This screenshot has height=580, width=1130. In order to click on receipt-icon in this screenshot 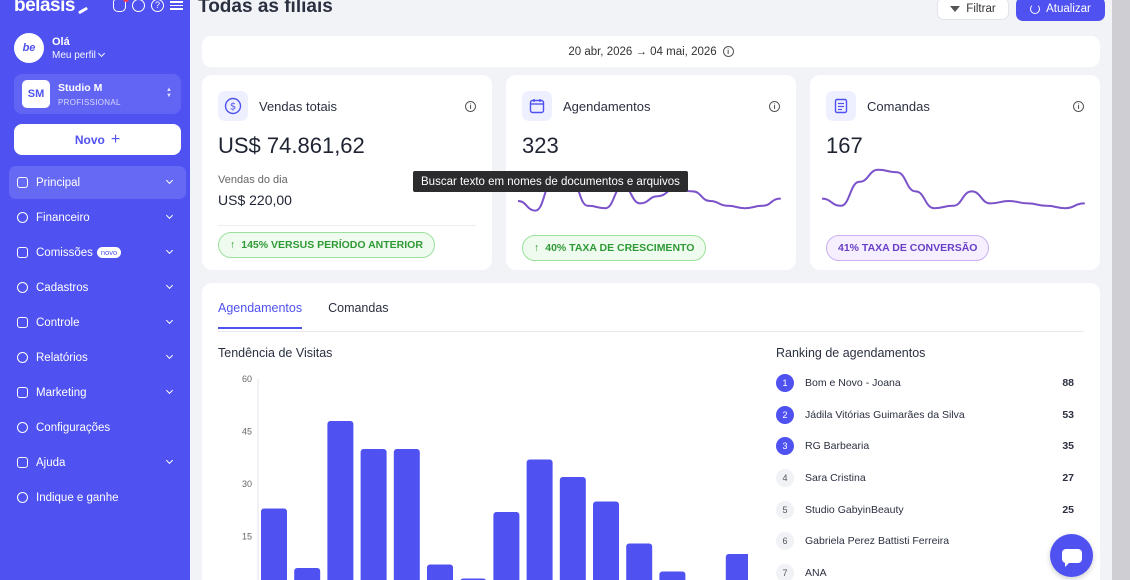, I will do `click(841, 106)`.